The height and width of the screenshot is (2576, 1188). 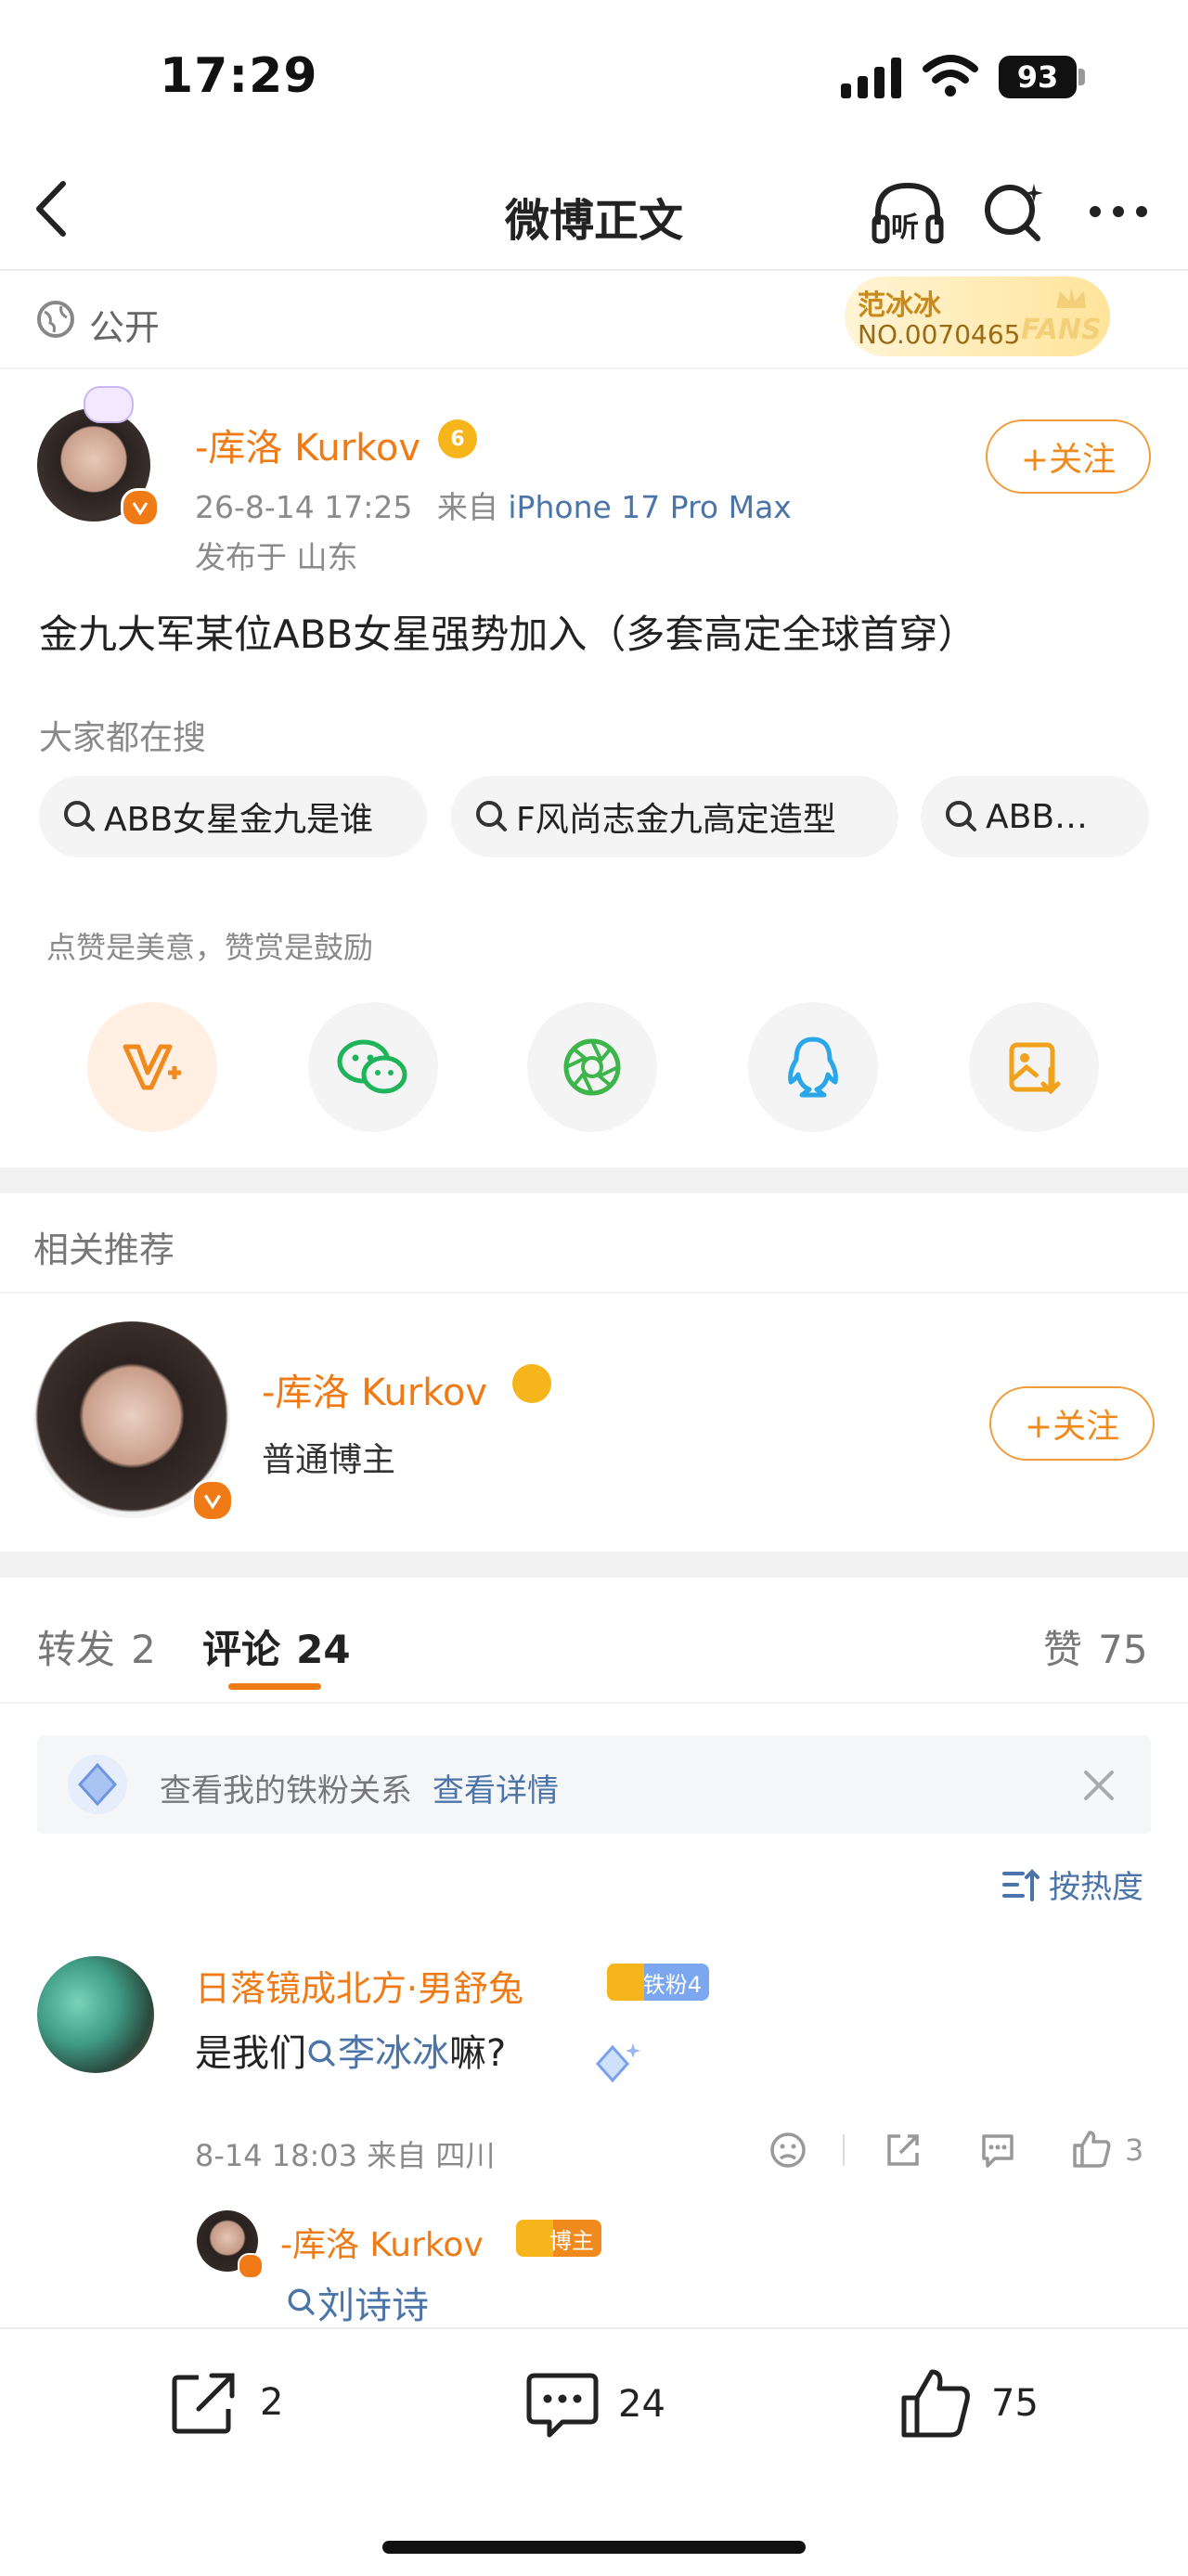 I want to click on search-chip: ABB女星金九是谁, so click(x=233, y=816).